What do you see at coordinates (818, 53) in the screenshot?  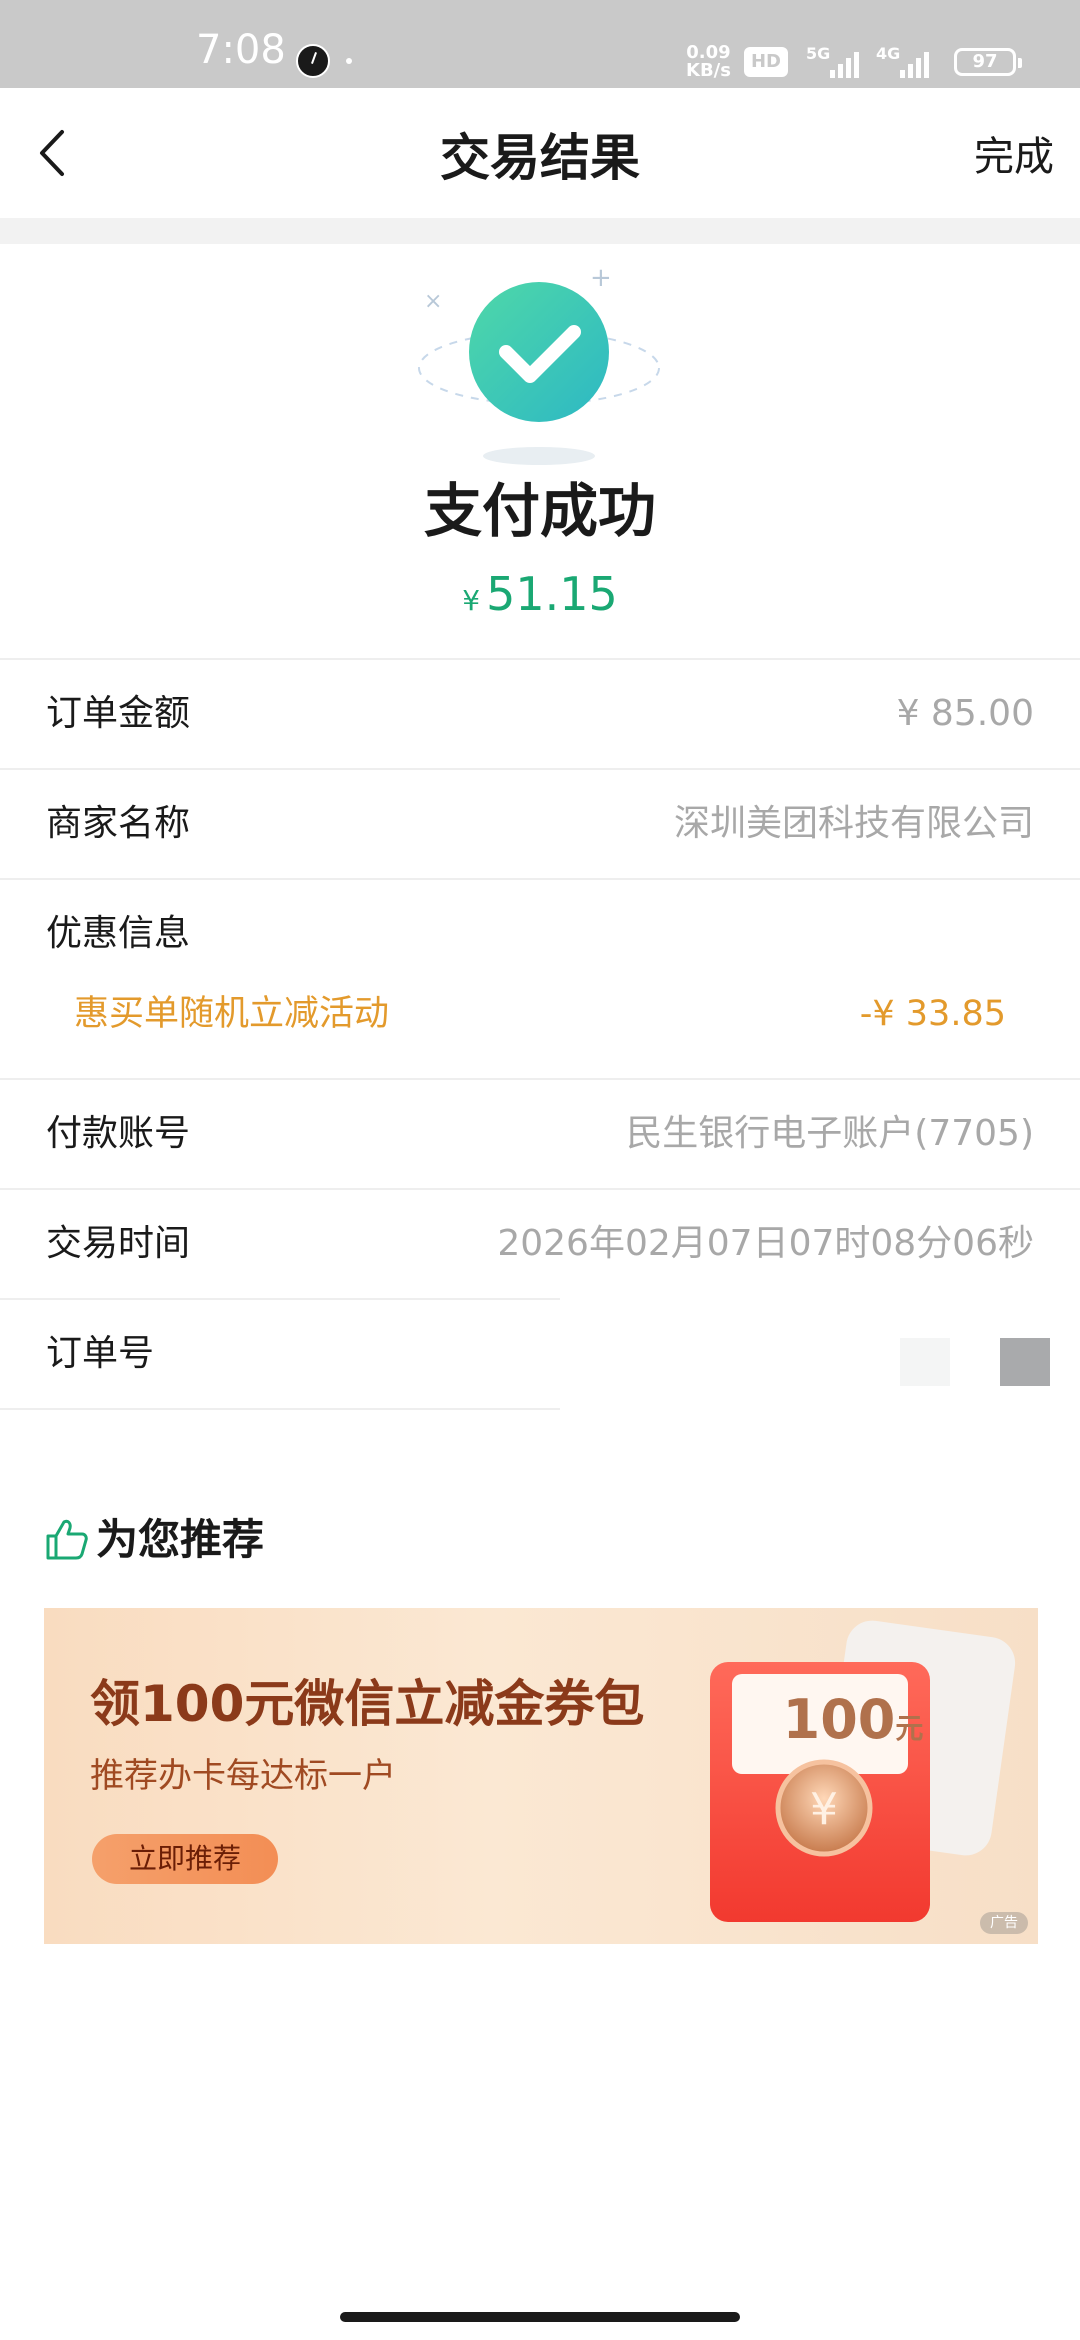 I see `network-type-1: 5G` at bounding box center [818, 53].